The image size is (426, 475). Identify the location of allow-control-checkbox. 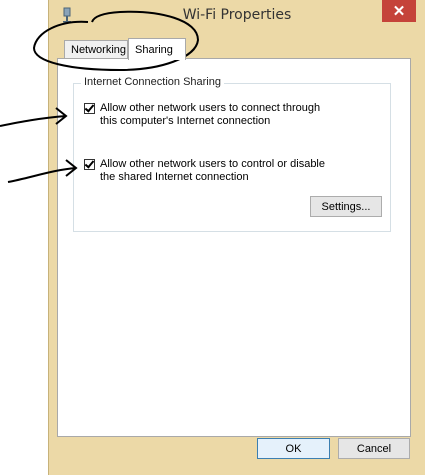
(89, 164).